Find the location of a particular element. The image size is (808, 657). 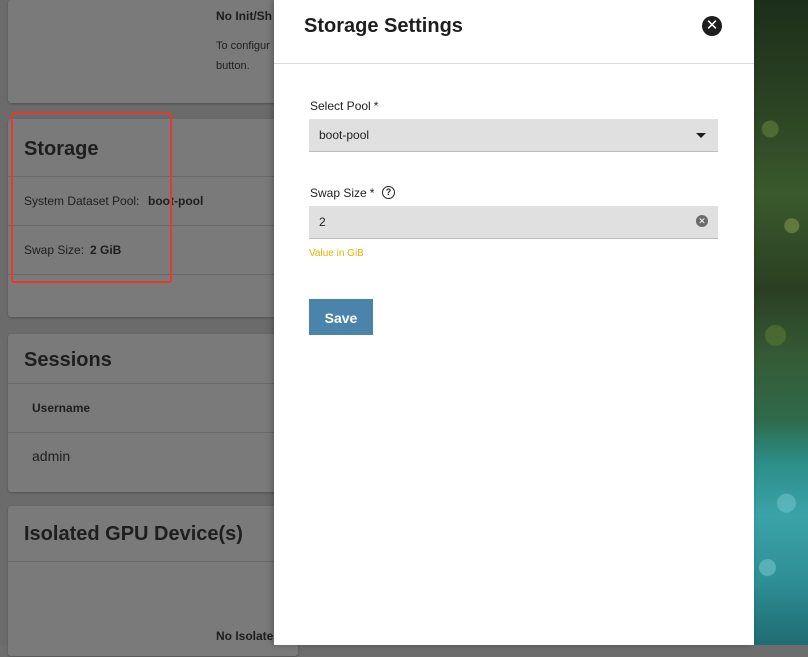

panel-header: Storage Settings ✕ is located at coordinates (514, 32).